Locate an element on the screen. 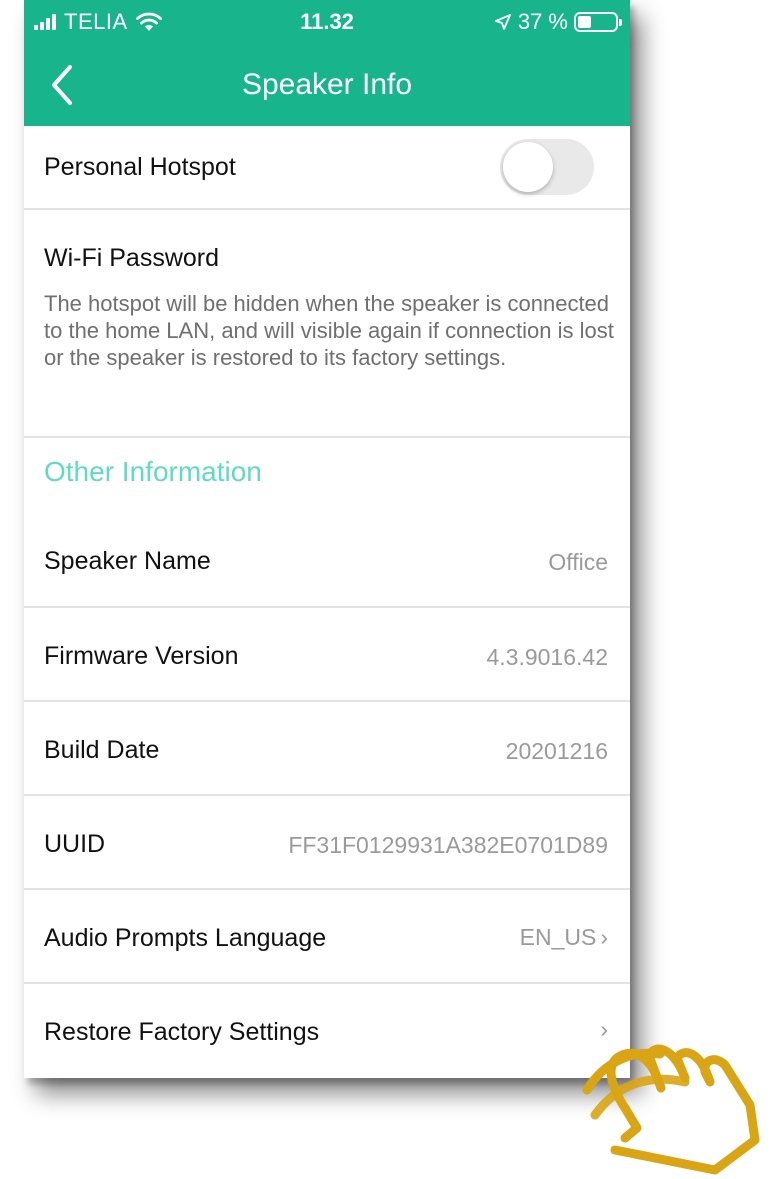 The width and height of the screenshot is (771, 1179). build-date-label: Build Date is located at coordinates (102, 750).